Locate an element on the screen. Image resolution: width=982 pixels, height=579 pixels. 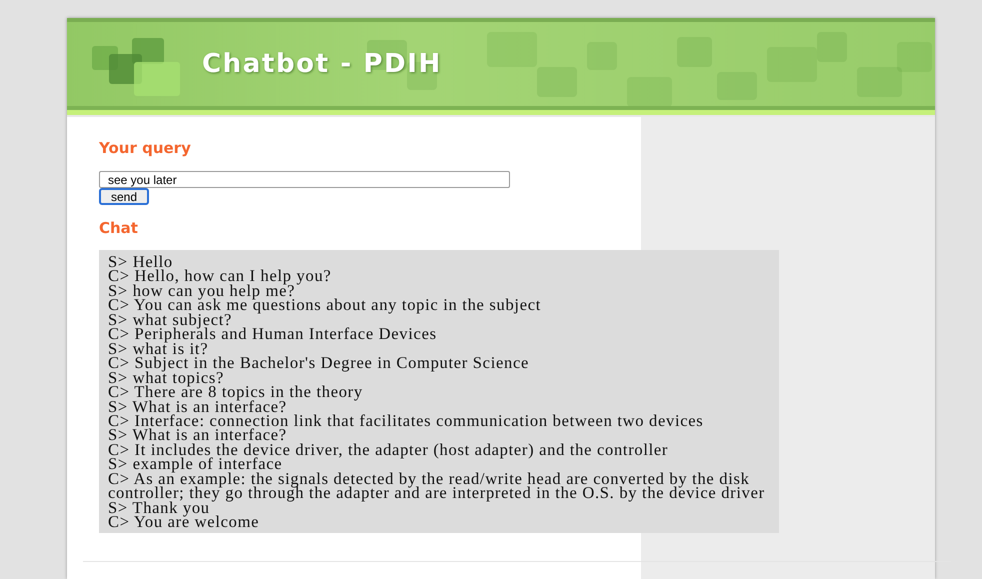
chat-message: S> what subject? is located at coordinates (170, 320).